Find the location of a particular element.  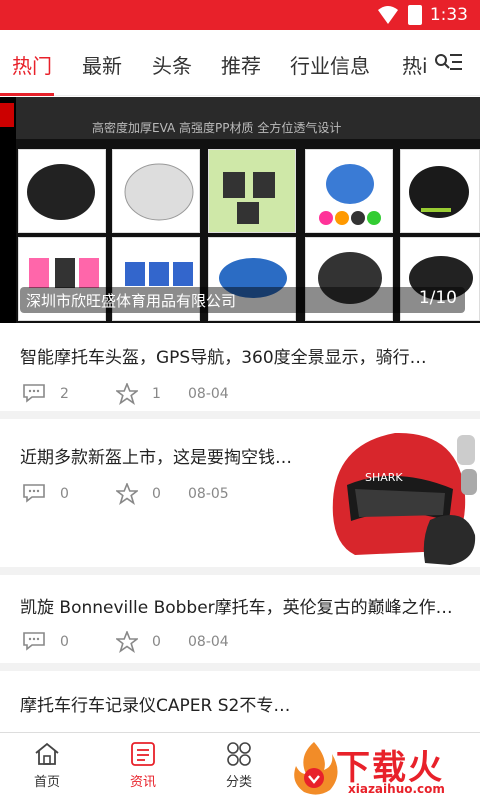

tab-recommend: 推荐 is located at coordinates (241, 64).